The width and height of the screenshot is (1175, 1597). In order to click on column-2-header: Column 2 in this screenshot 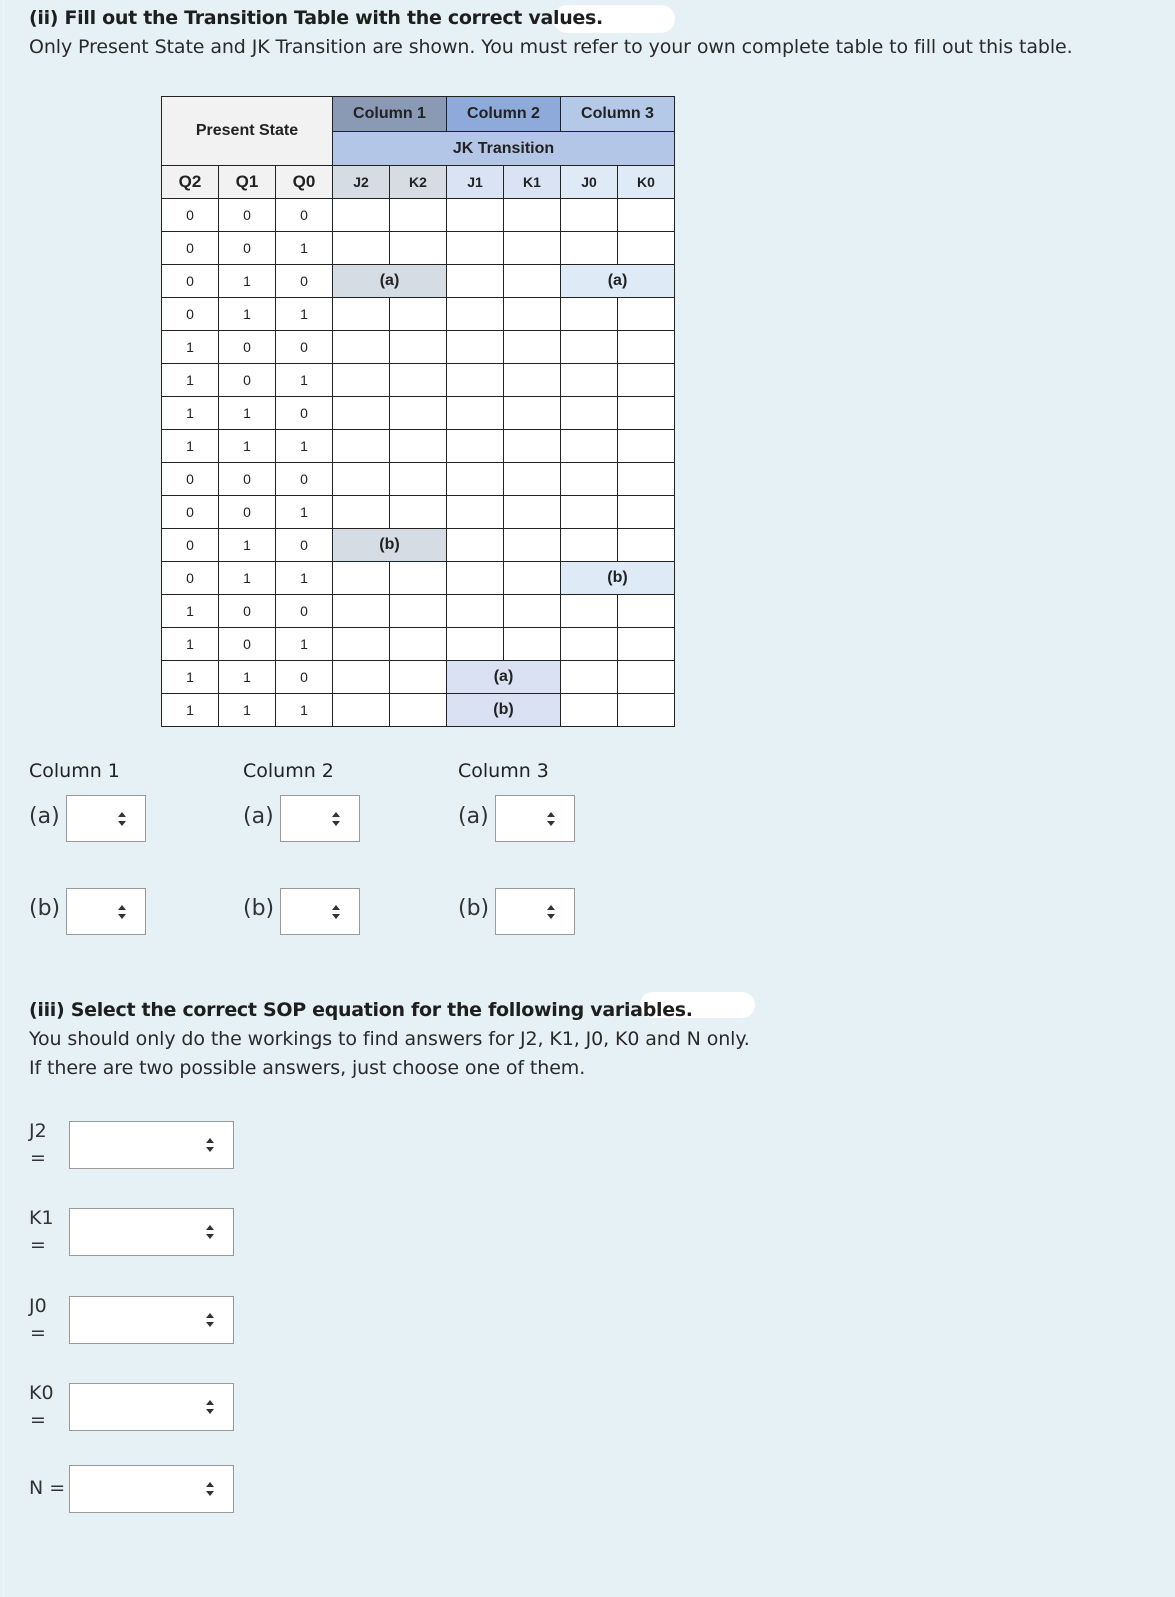, I will do `click(503, 114)`.